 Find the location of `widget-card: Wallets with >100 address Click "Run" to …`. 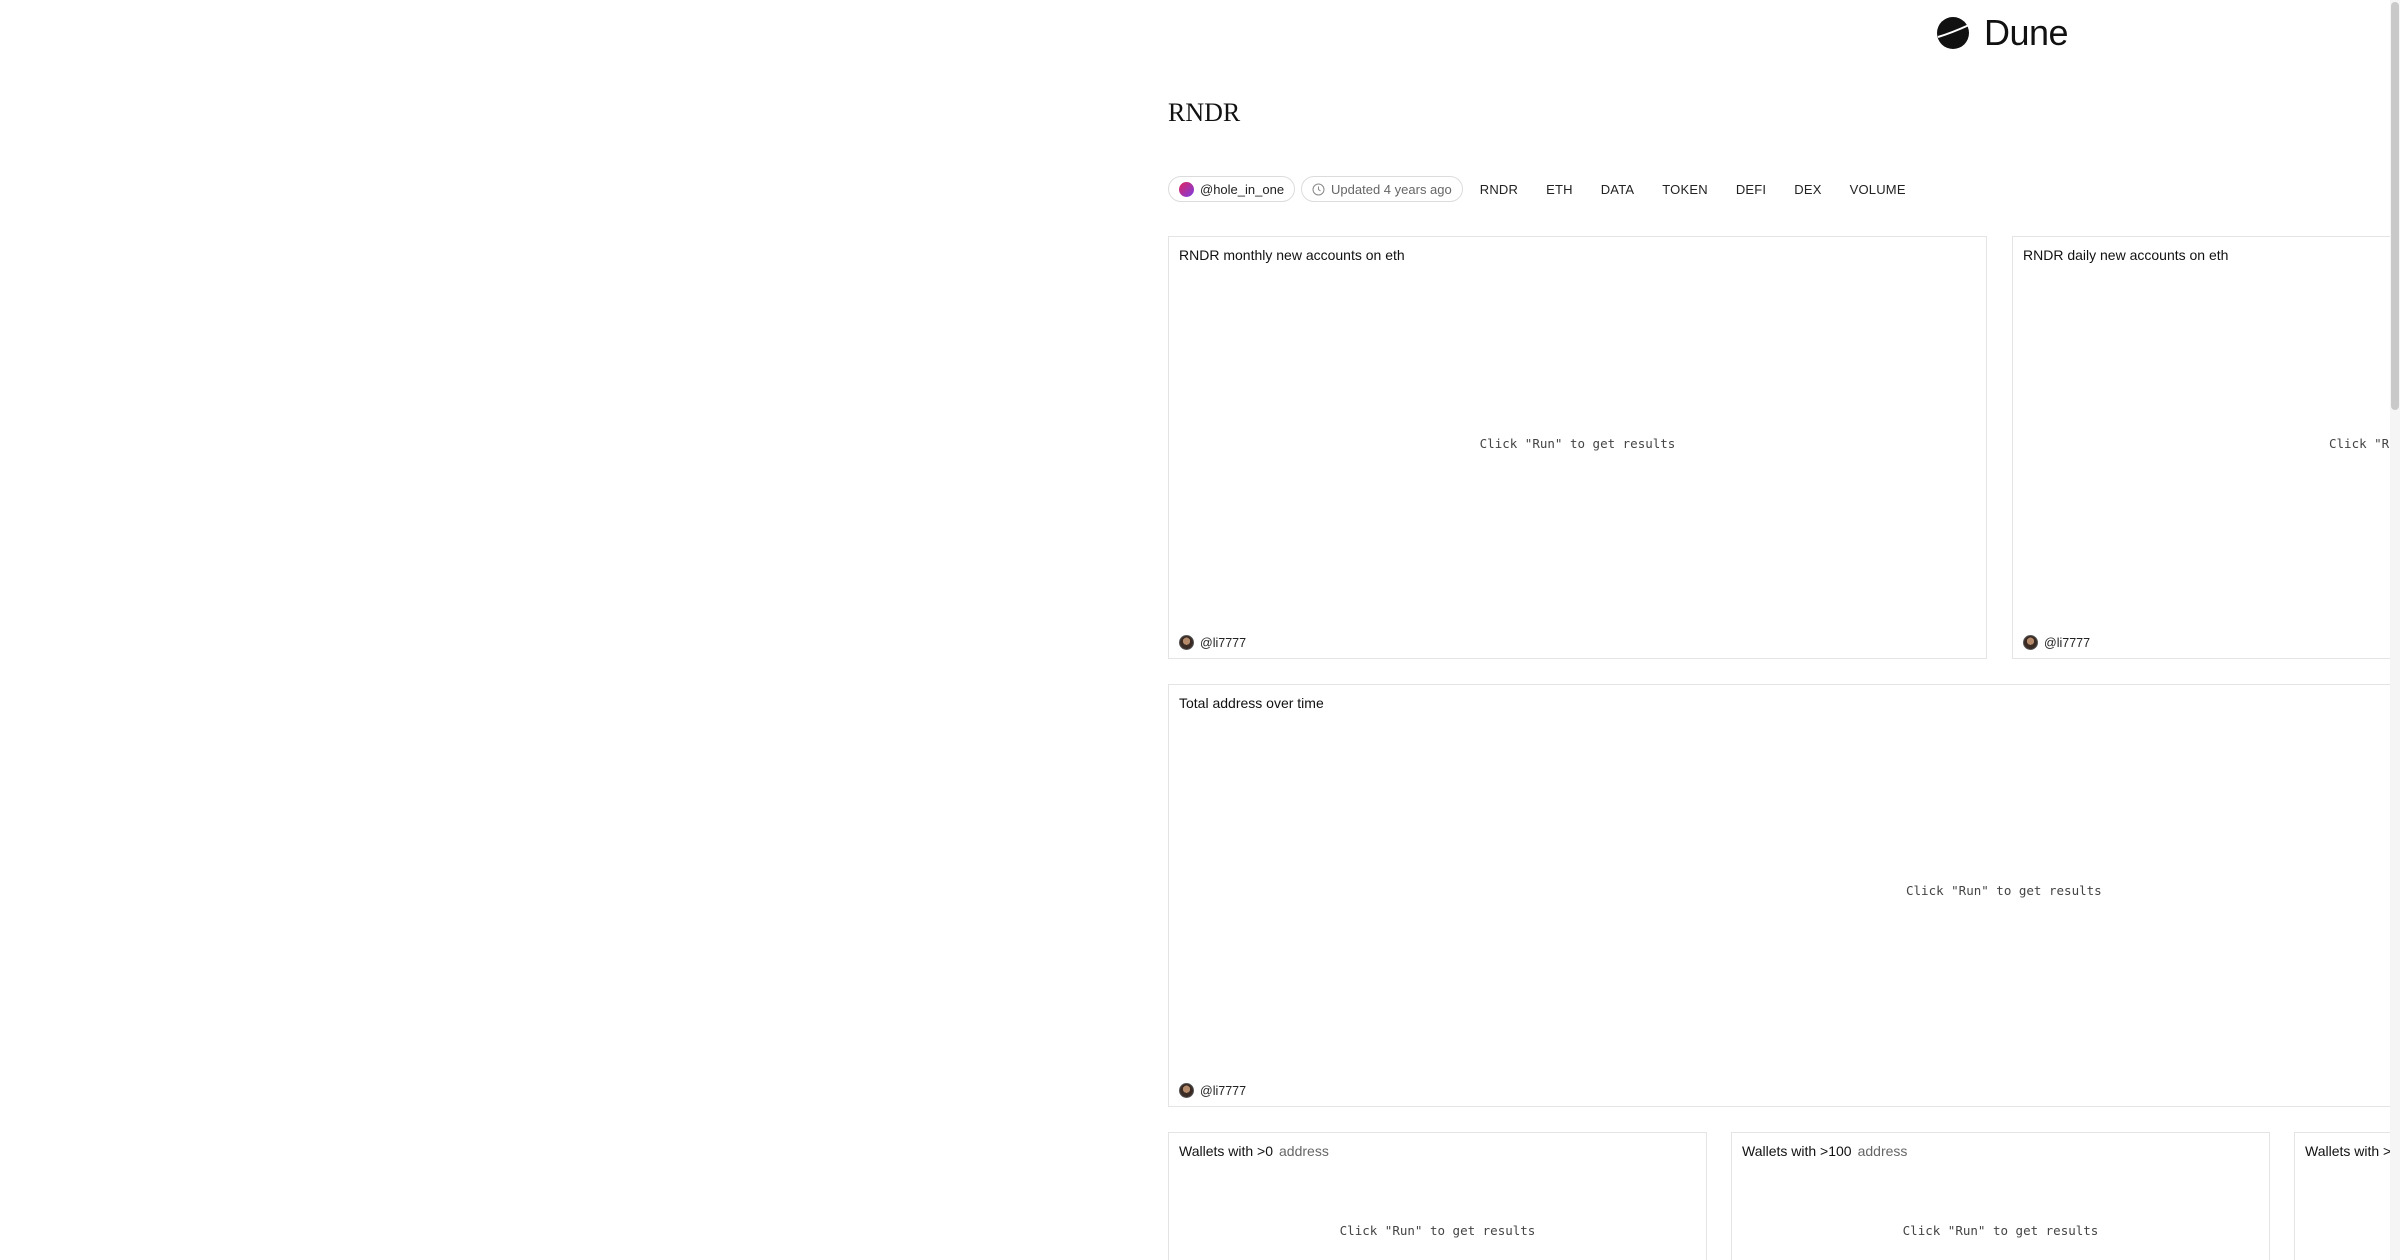

widget-card: Wallets with >100 address Click "Run" to … is located at coordinates (2000, 1196).